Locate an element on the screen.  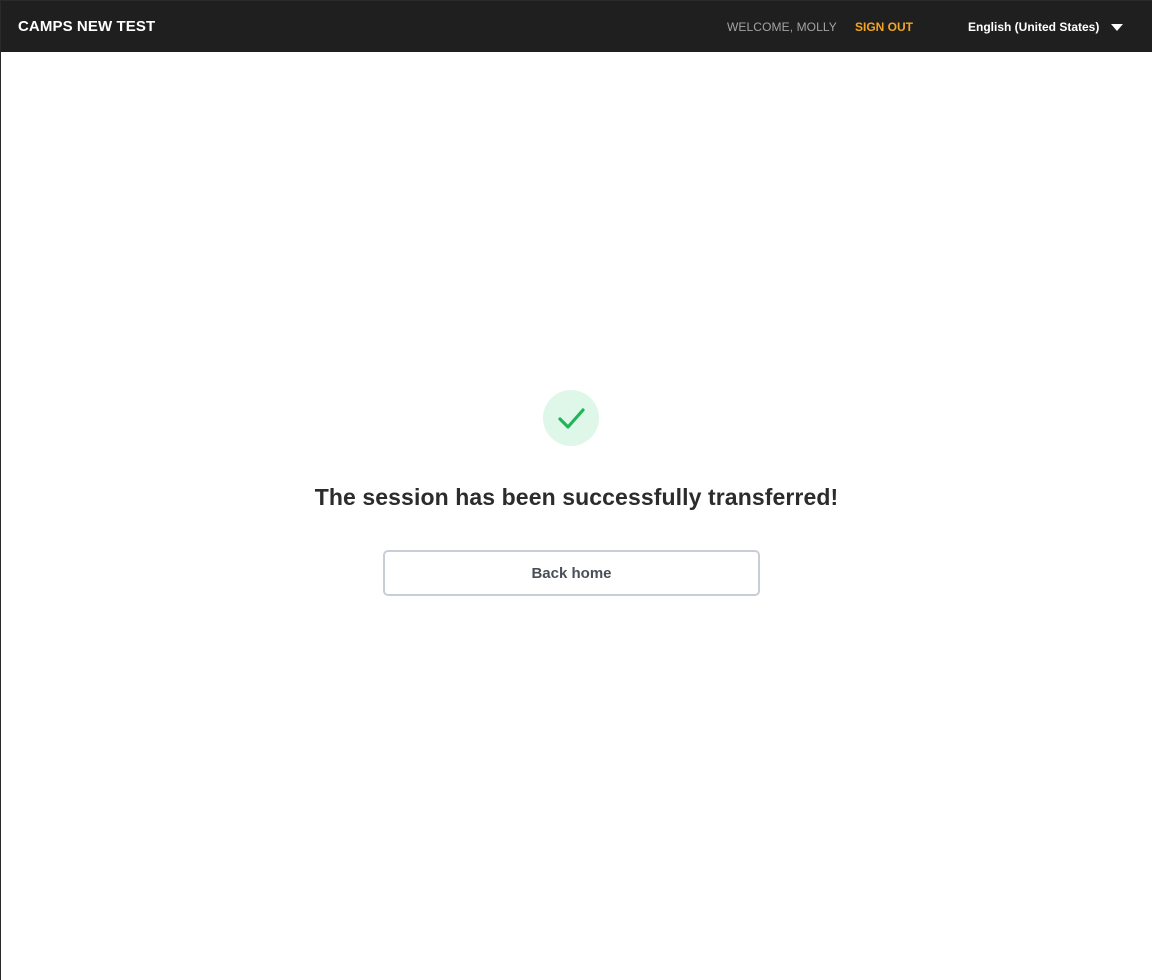
check-icon is located at coordinates (571, 418).